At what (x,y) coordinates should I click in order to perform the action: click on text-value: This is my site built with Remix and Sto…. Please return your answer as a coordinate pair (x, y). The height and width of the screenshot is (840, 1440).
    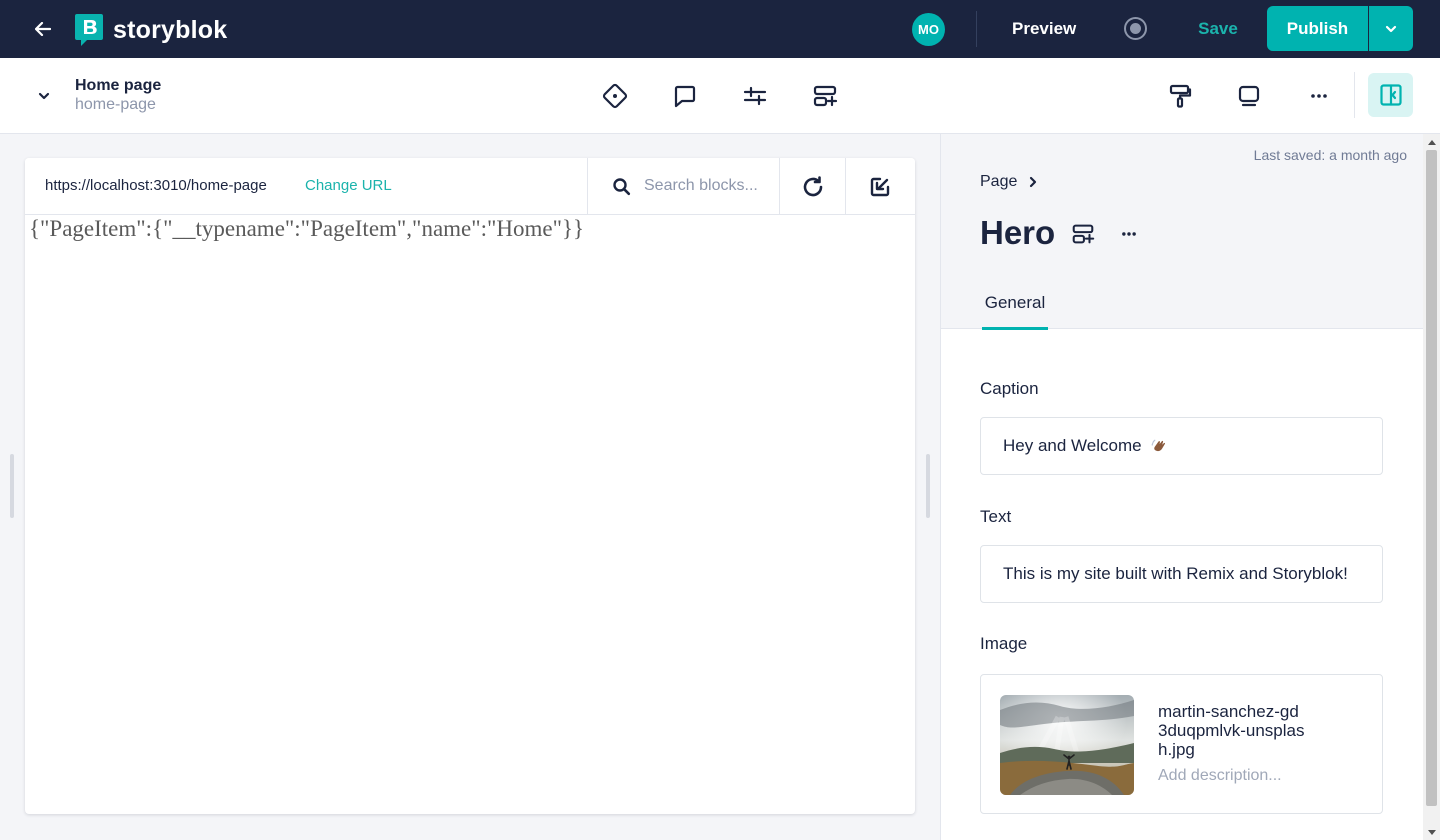
    Looking at the image, I should click on (1175, 573).